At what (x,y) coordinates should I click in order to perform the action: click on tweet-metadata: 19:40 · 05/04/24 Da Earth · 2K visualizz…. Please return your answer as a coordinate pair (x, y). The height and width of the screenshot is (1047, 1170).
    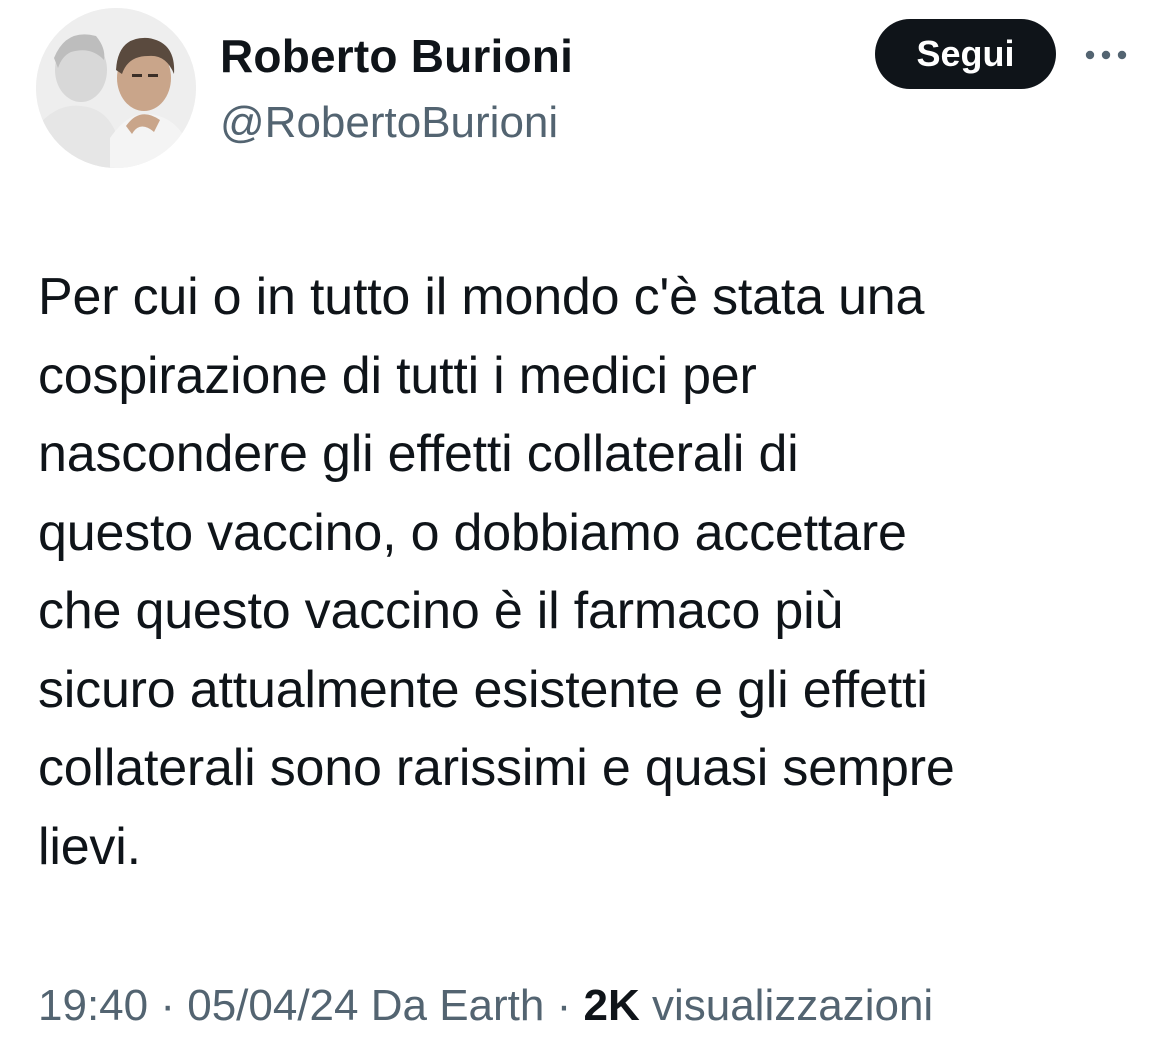
    Looking at the image, I should click on (485, 1006).